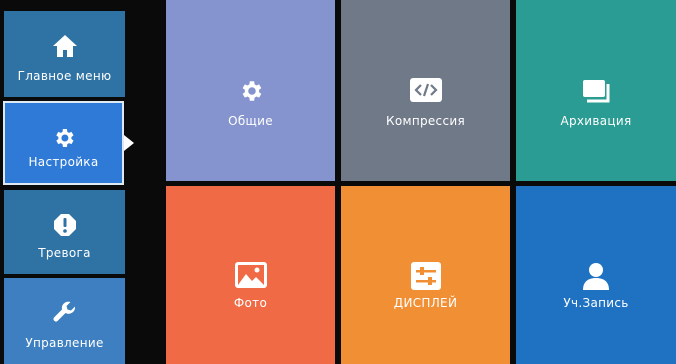  Describe the element at coordinates (65, 225) in the screenshot. I see `alert-icon` at that location.